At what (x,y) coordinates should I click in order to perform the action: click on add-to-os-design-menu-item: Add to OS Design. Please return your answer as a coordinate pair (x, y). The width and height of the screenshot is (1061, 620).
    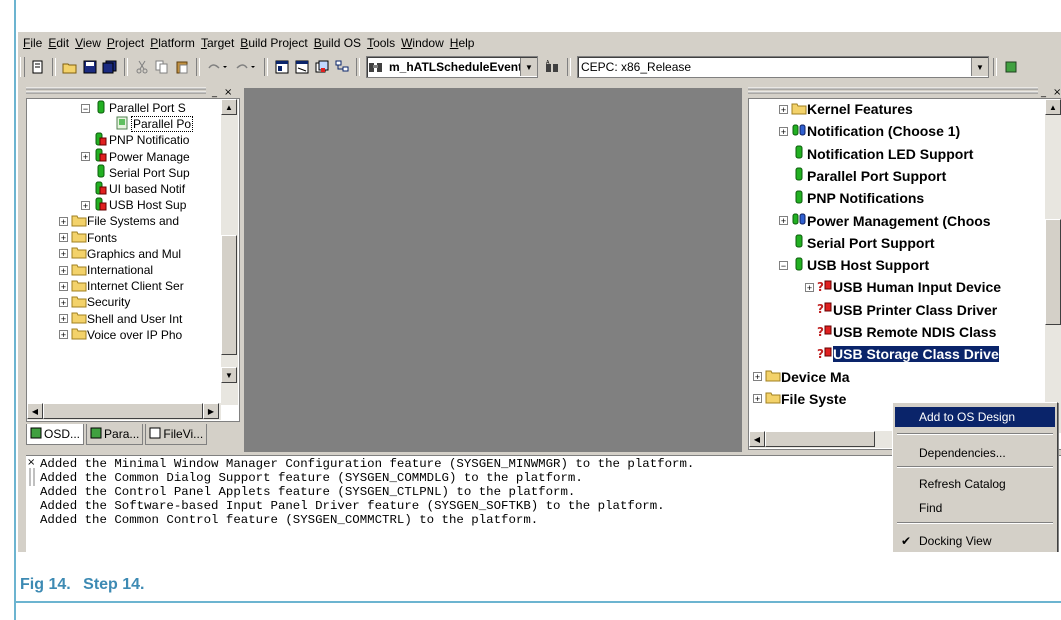
    Looking at the image, I should click on (975, 417).